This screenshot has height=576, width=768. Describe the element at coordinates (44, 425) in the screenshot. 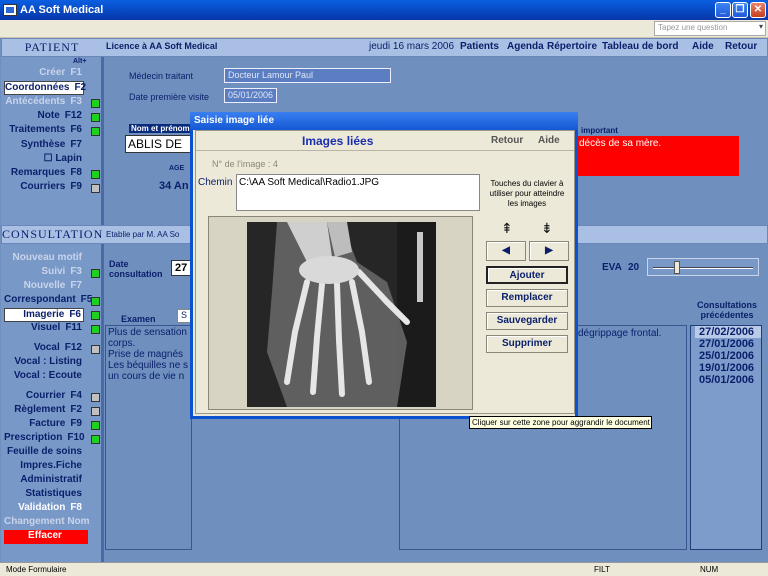

I see `sidebar-item: Facture F9` at that location.